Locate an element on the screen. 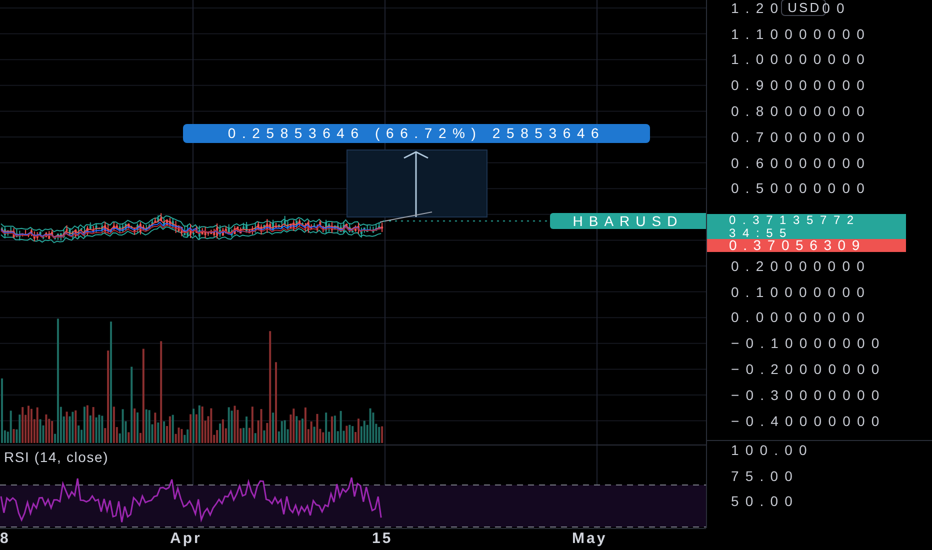  price-value: 0.37135772 is located at coordinates (795, 220).